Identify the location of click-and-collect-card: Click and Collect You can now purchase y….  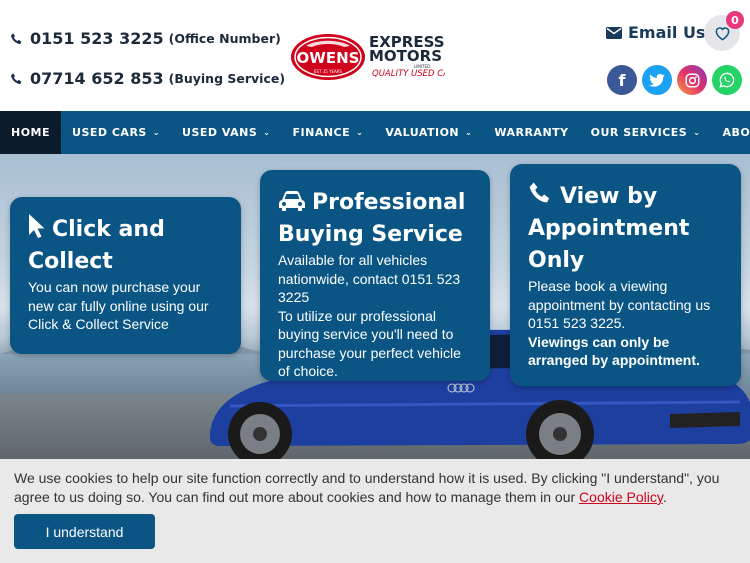
(125, 275).